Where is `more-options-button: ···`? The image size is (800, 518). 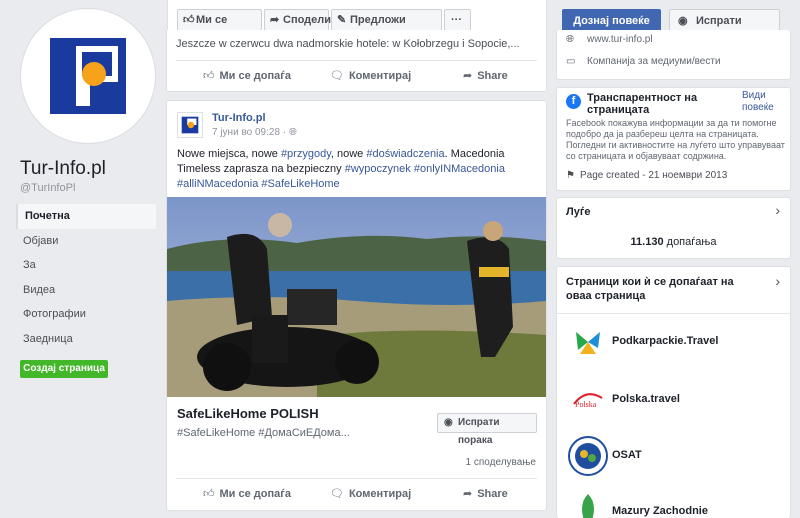 more-options-button: ··· is located at coordinates (457, 20).